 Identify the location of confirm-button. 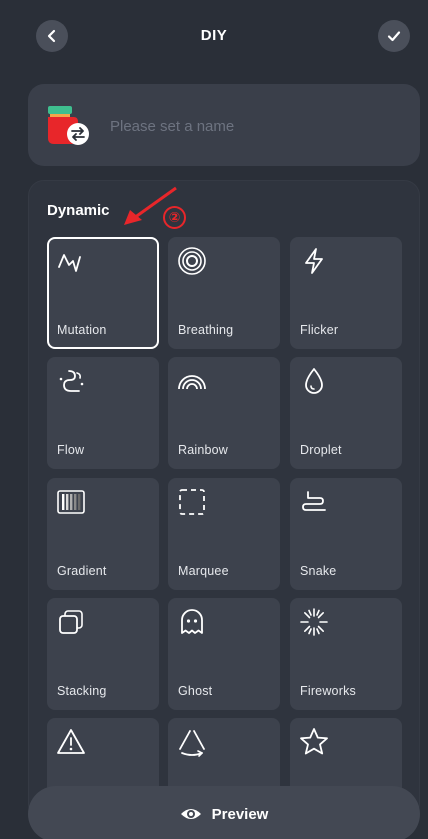
(394, 36).